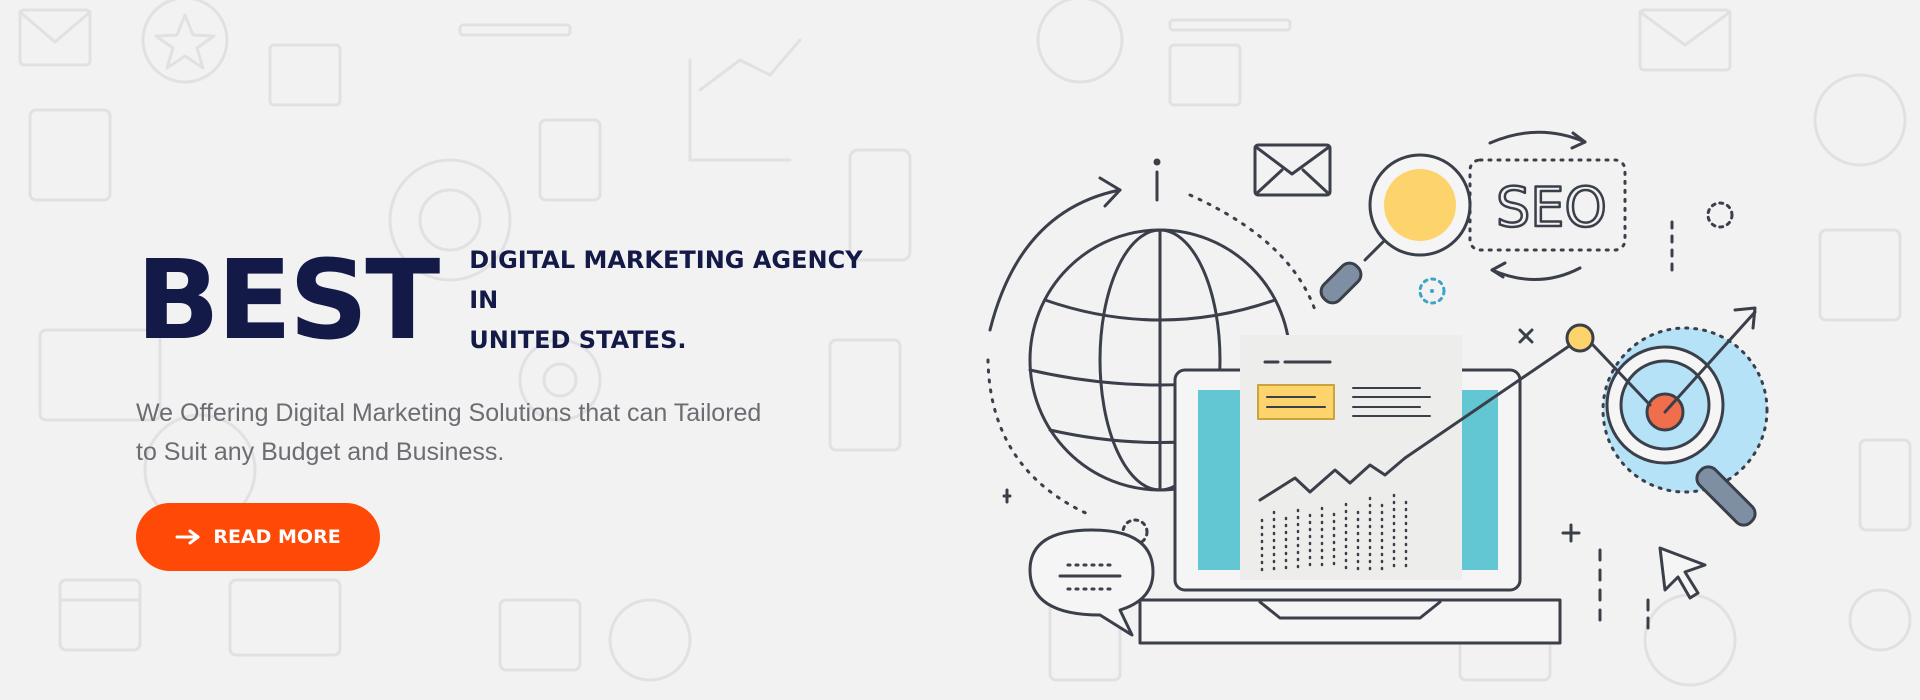 The width and height of the screenshot is (1920, 700). I want to click on target-magnifier-icon, so click(1680, 416).